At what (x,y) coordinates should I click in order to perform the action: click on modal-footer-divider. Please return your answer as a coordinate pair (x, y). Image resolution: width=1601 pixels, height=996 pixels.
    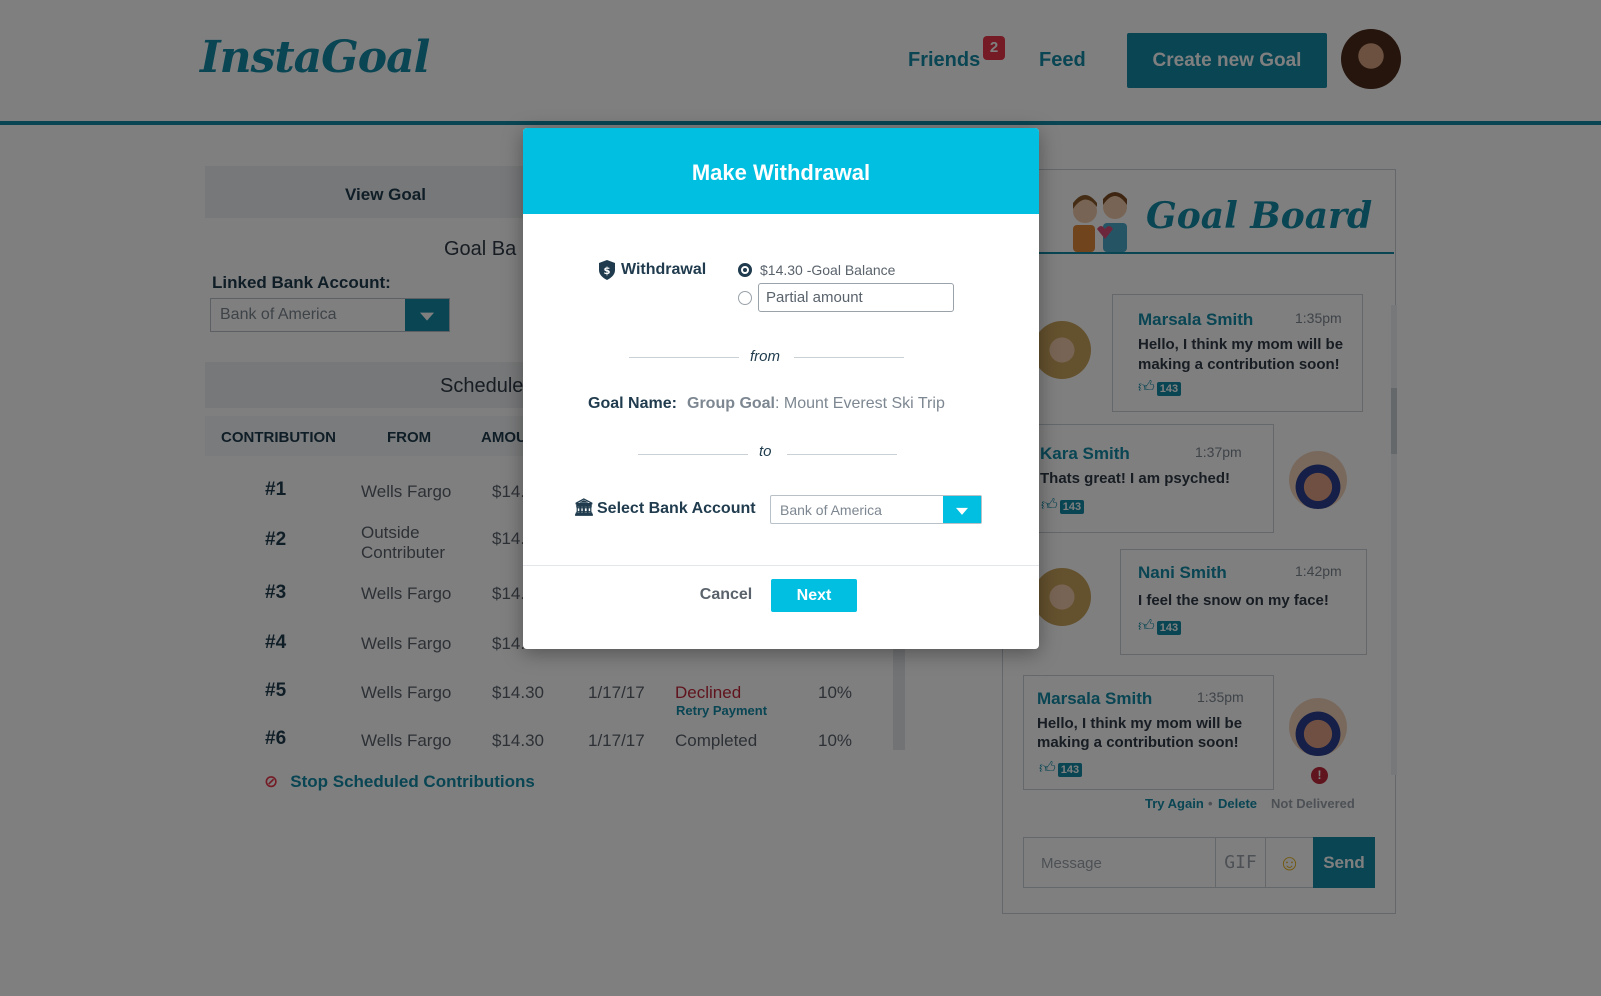
    Looking at the image, I should click on (781, 565).